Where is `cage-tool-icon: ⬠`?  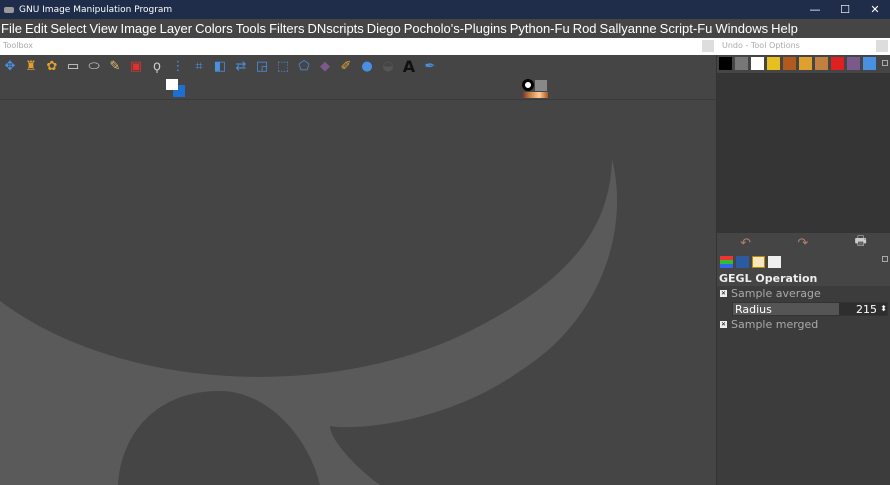
cage-tool-icon: ⬠ is located at coordinates (304, 66).